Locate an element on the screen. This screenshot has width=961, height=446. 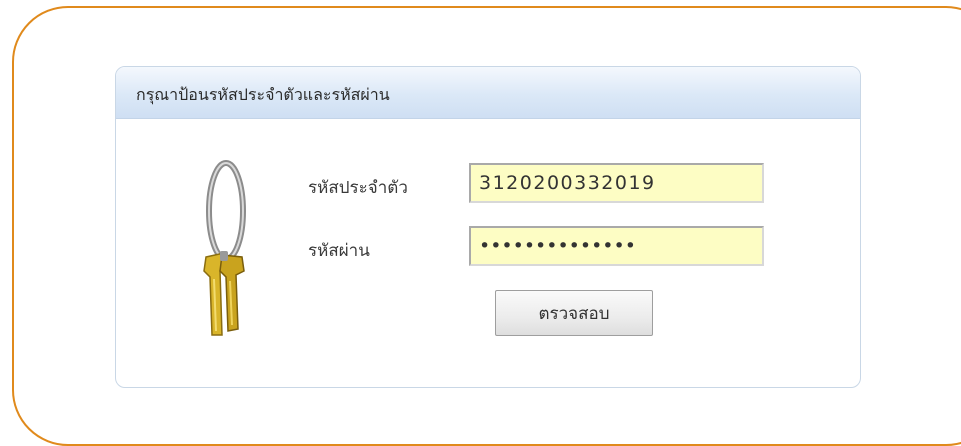
panel-title: กรุณาป้อนรหัสประจำตัวและรหัสผ่าน is located at coordinates (263, 94).